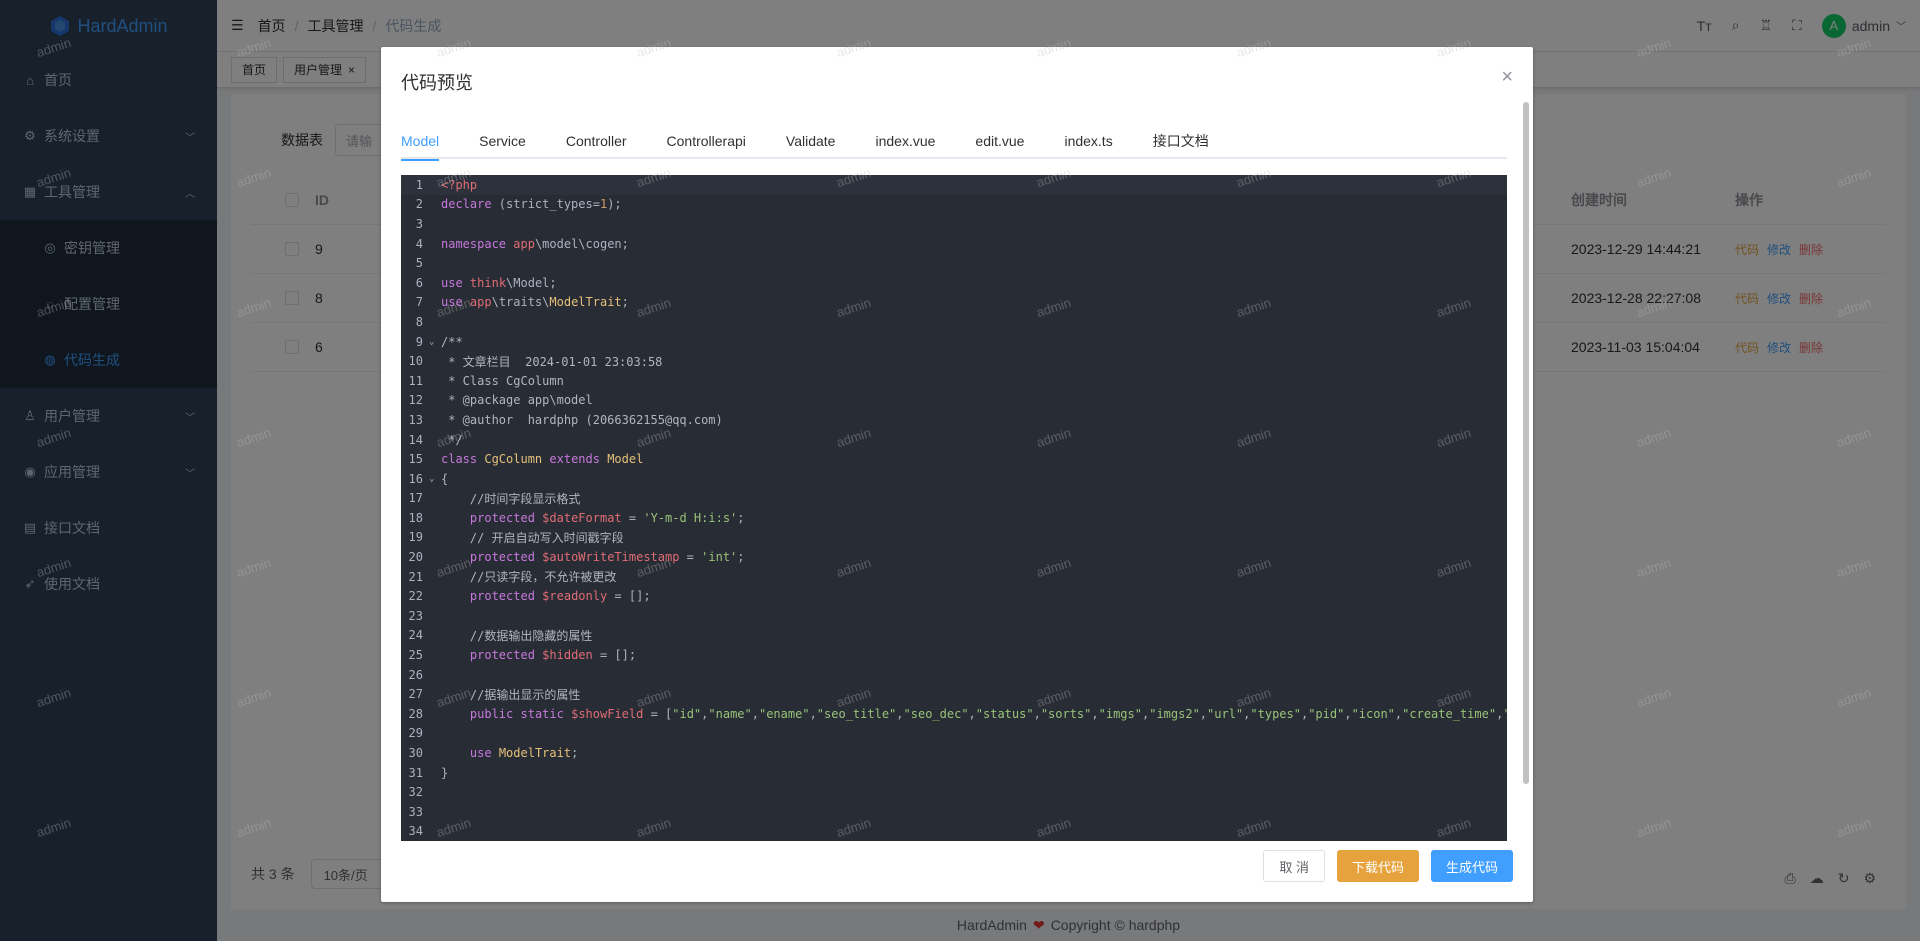 Image resolution: width=1920 pixels, height=941 pixels. Describe the element at coordinates (954, 342) in the screenshot. I see `code-line: 9 ⌄/**` at that location.